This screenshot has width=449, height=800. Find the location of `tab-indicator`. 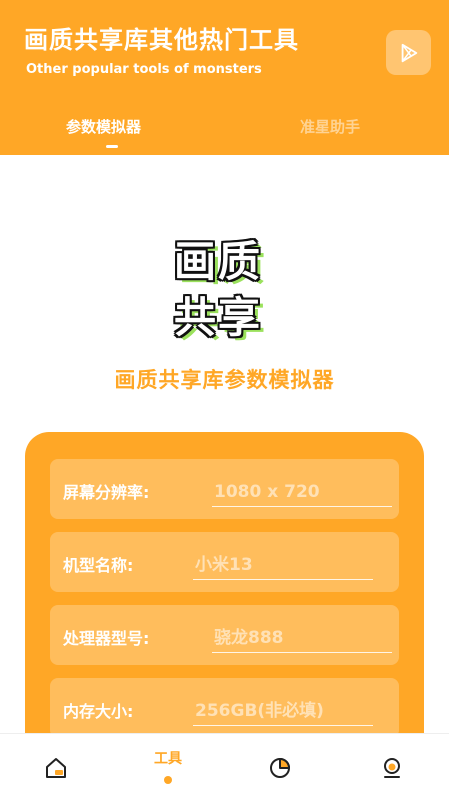

tab-indicator is located at coordinates (112, 146).